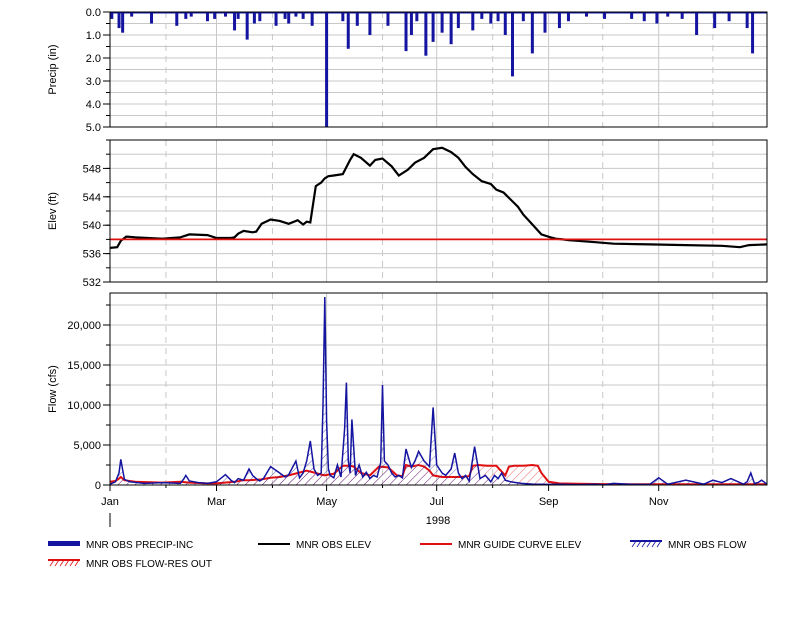  I want to click on y-axis-title: Elev (ft), so click(53, 211).